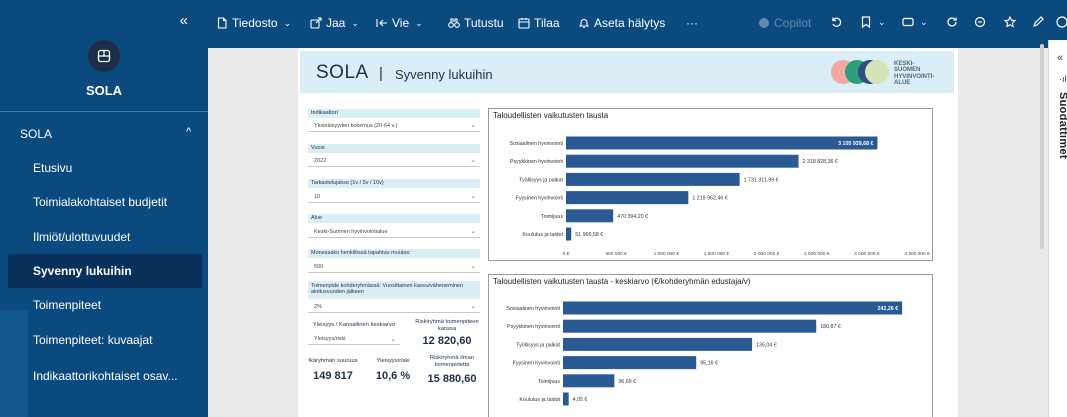 Image resolution: width=1067 pixels, height=417 pixels. I want to click on share-menu-button: Jaa ⌄, so click(334, 23).